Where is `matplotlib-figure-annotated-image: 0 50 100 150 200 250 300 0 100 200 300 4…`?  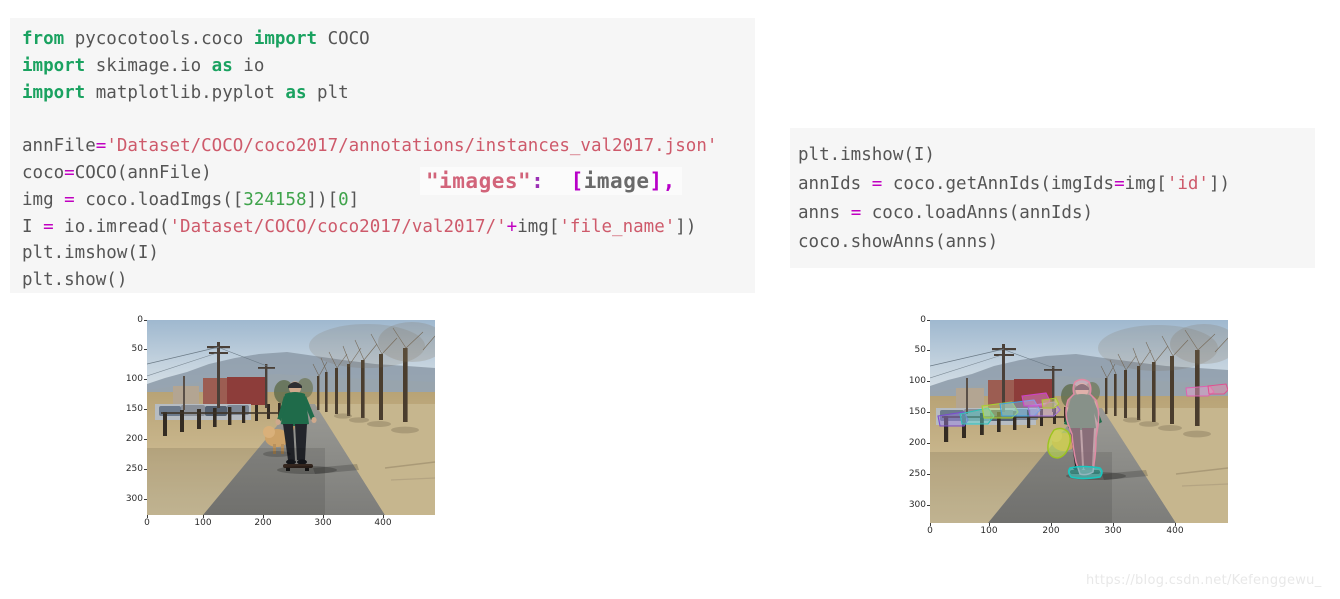 matplotlib-figure-annotated-image: 0 50 100 150 200 250 300 0 100 200 300 4… is located at coordinates (1073, 427).